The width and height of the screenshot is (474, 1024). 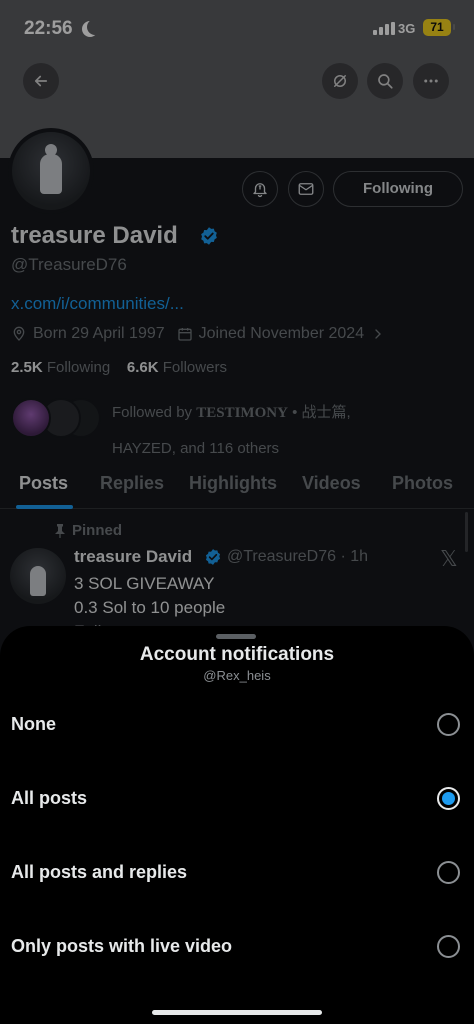 What do you see at coordinates (237, 799) in the screenshot?
I see `option-all-posts: All posts` at bounding box center [237, 799].